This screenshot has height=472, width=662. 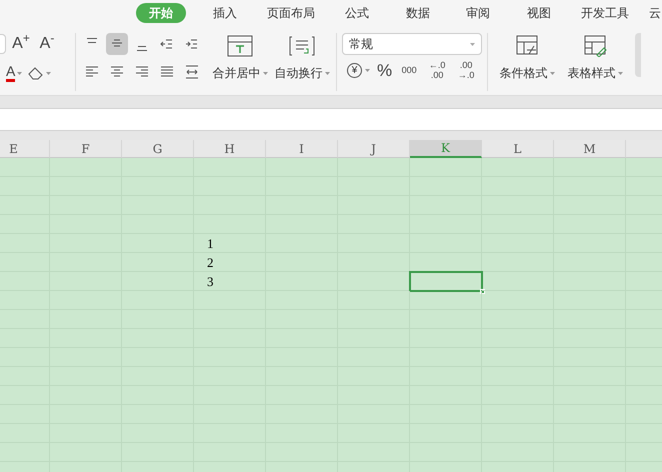 What do you see at coordinates (240, 61) in the screenshot?
I see `merge-center-button: 合并居中` at bounding box center [240, 61].